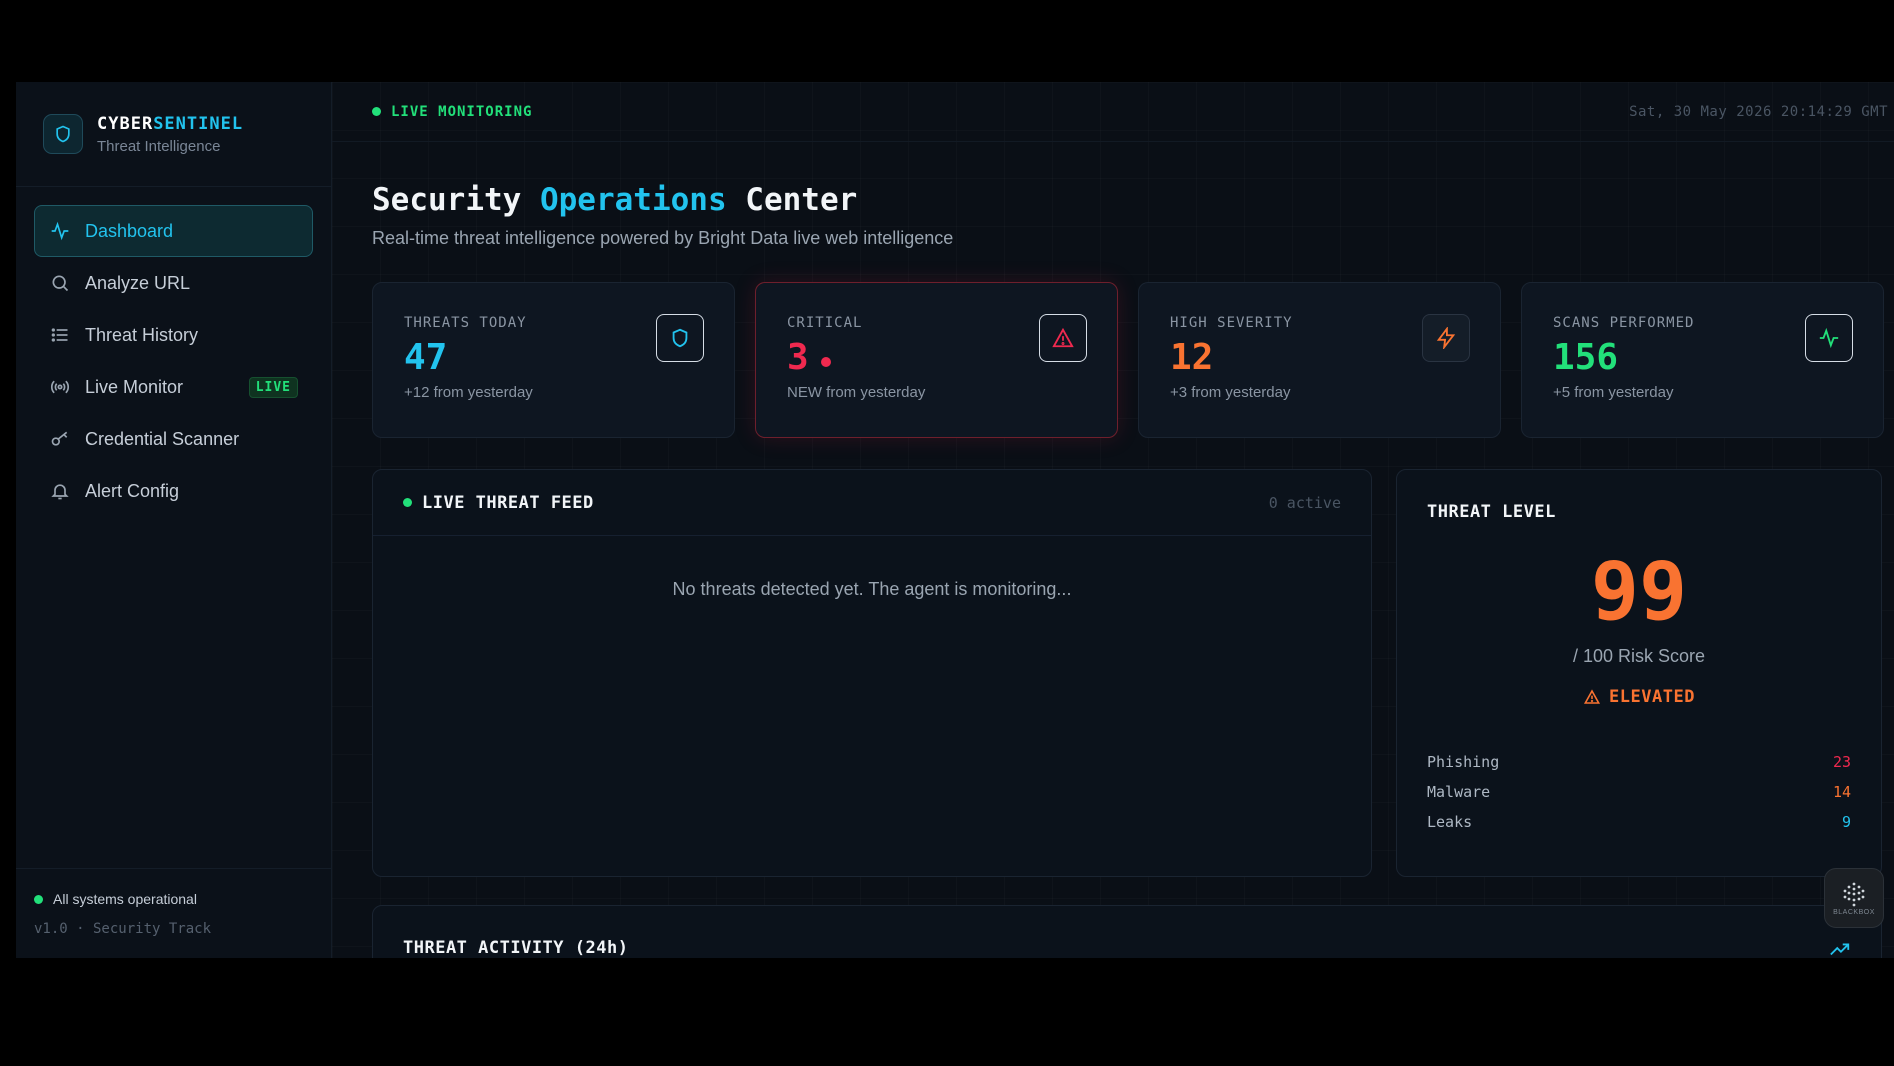 The width and height of the screenshot is (1894, 1066). I want to click on threat-status: ELEVATED, so click(1639, 697).